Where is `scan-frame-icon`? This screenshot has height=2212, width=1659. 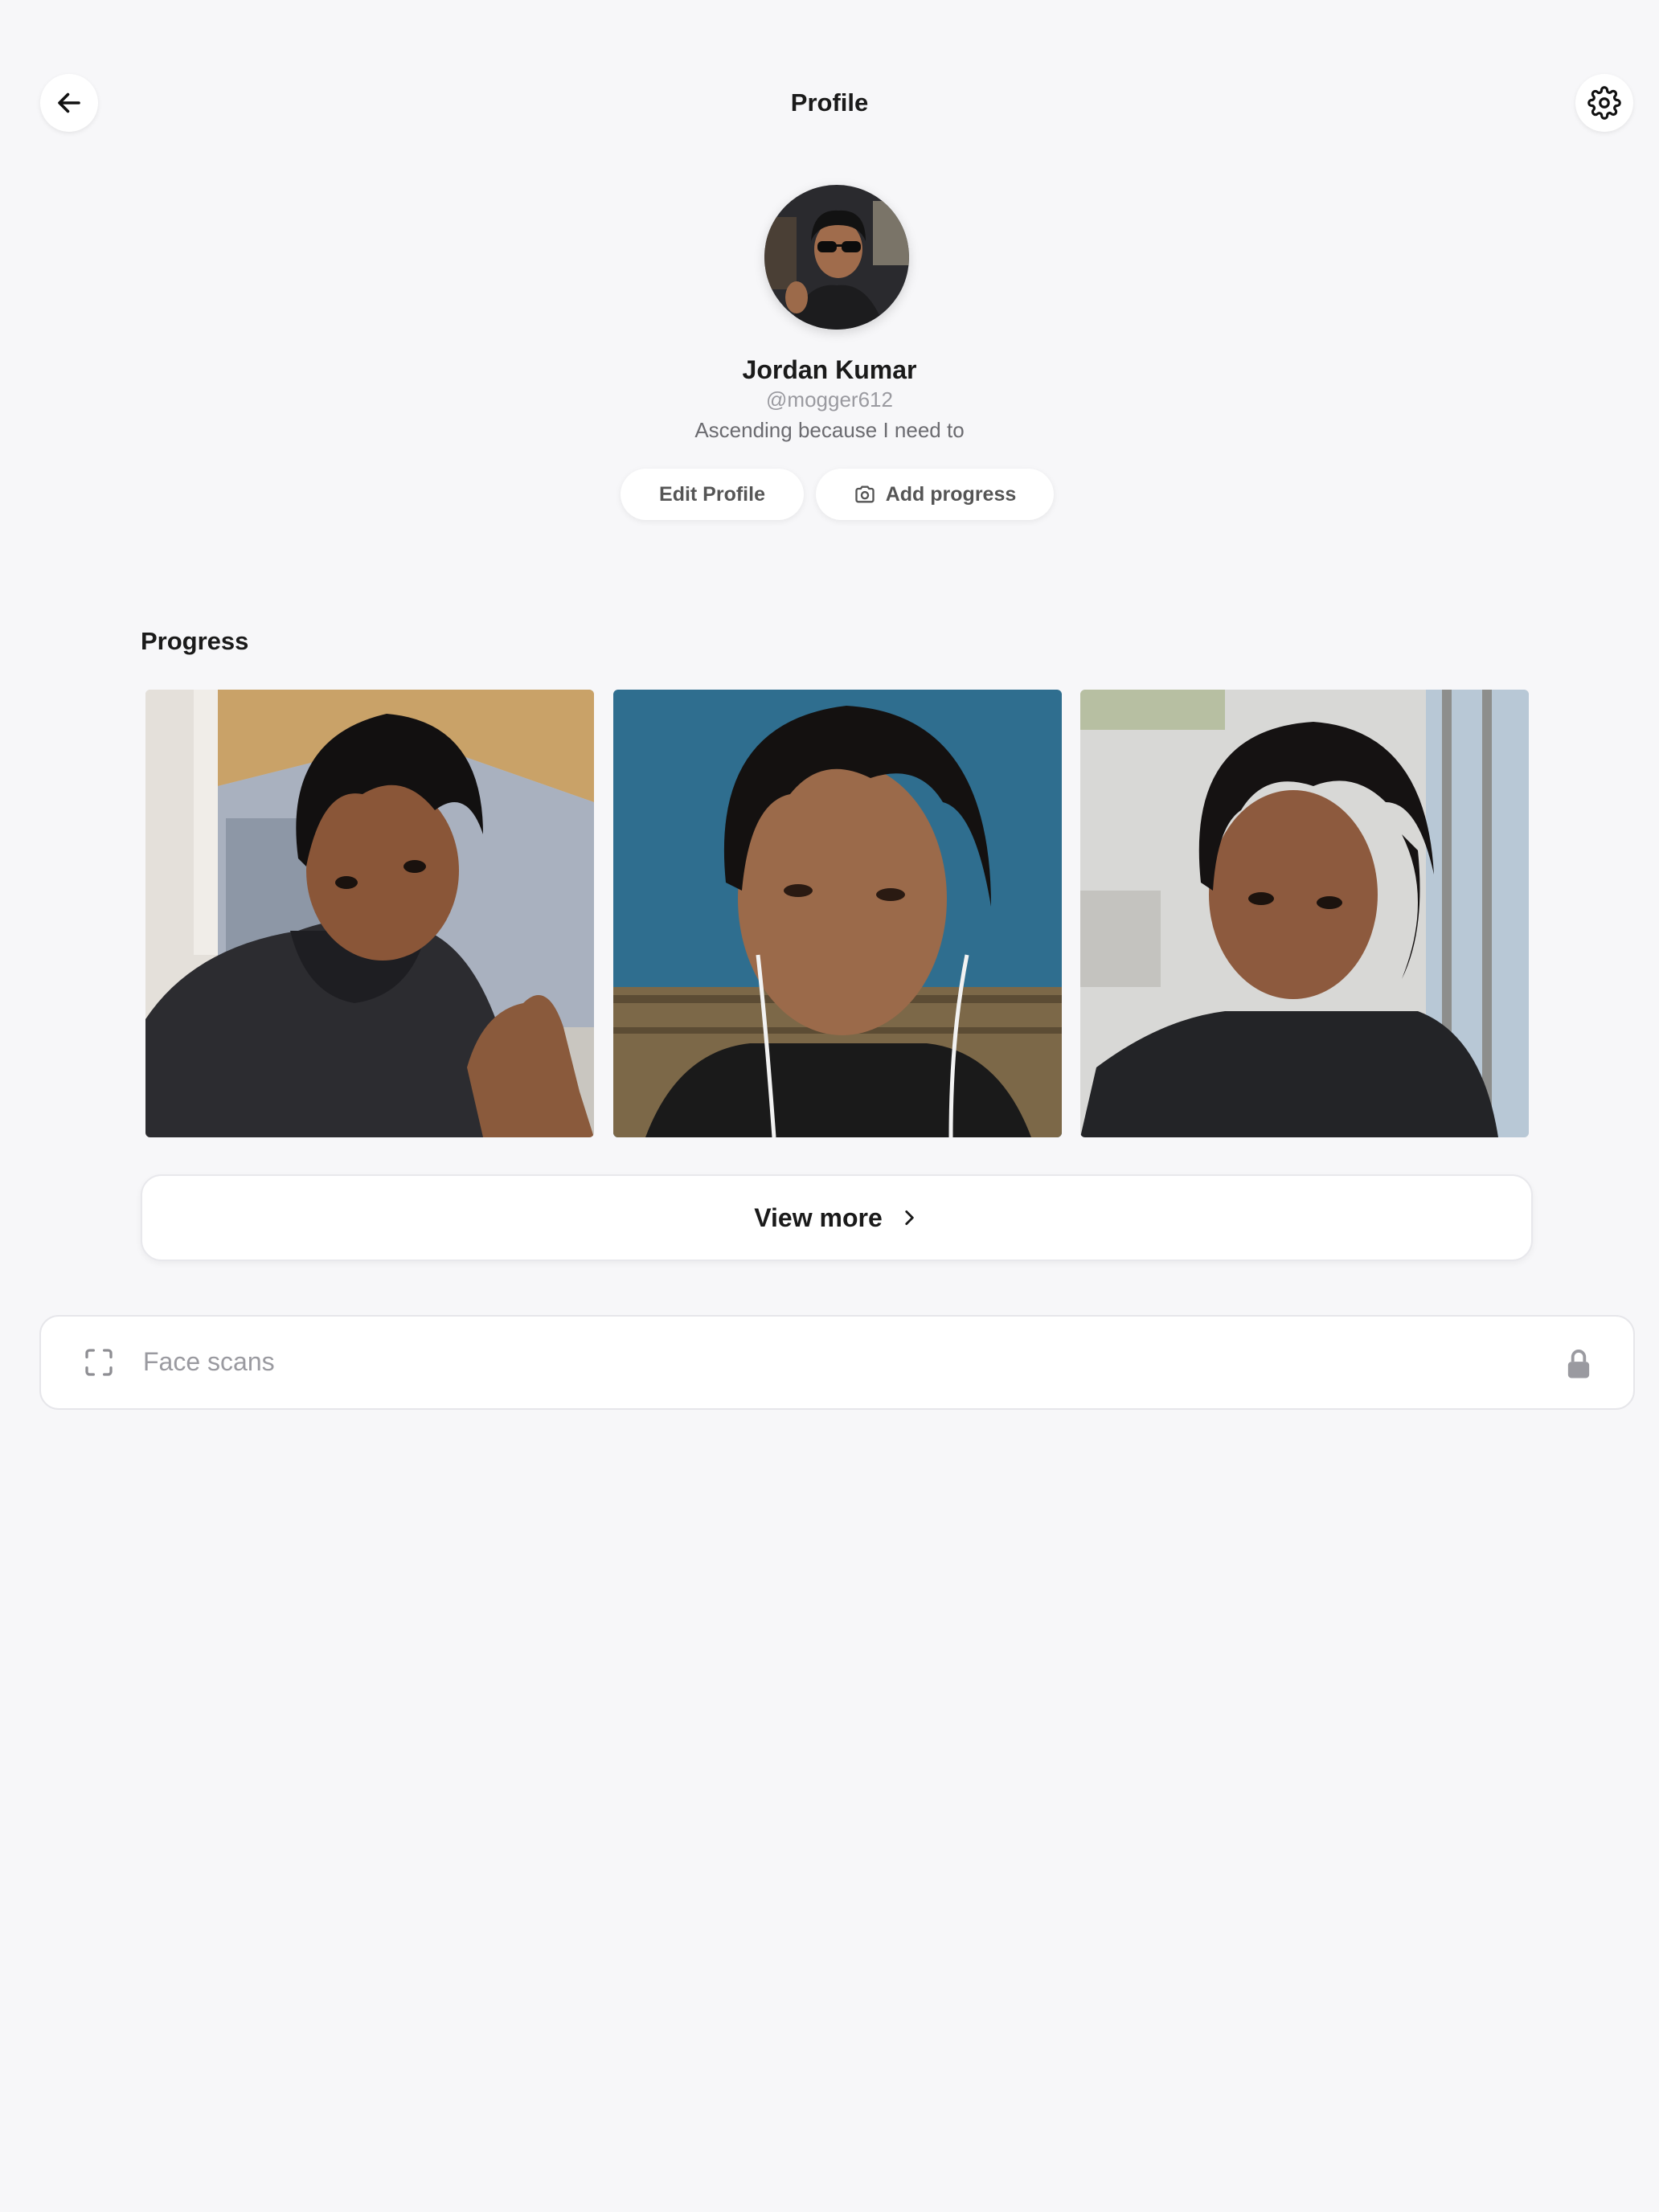
scan-frame-icon is located at coordinates (99, 1362).